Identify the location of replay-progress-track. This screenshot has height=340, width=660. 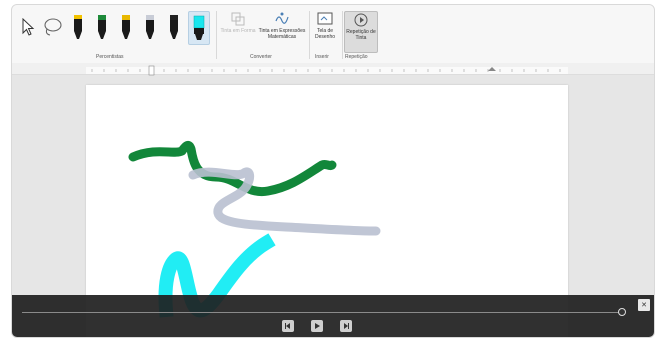
(322, 312).